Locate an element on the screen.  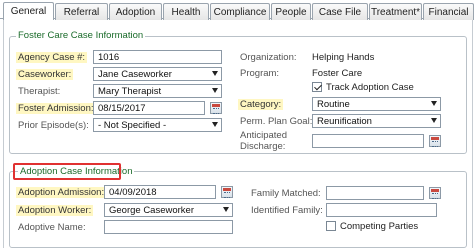
therapist-select: Mary Therapist is located at coordinates (157, 91).